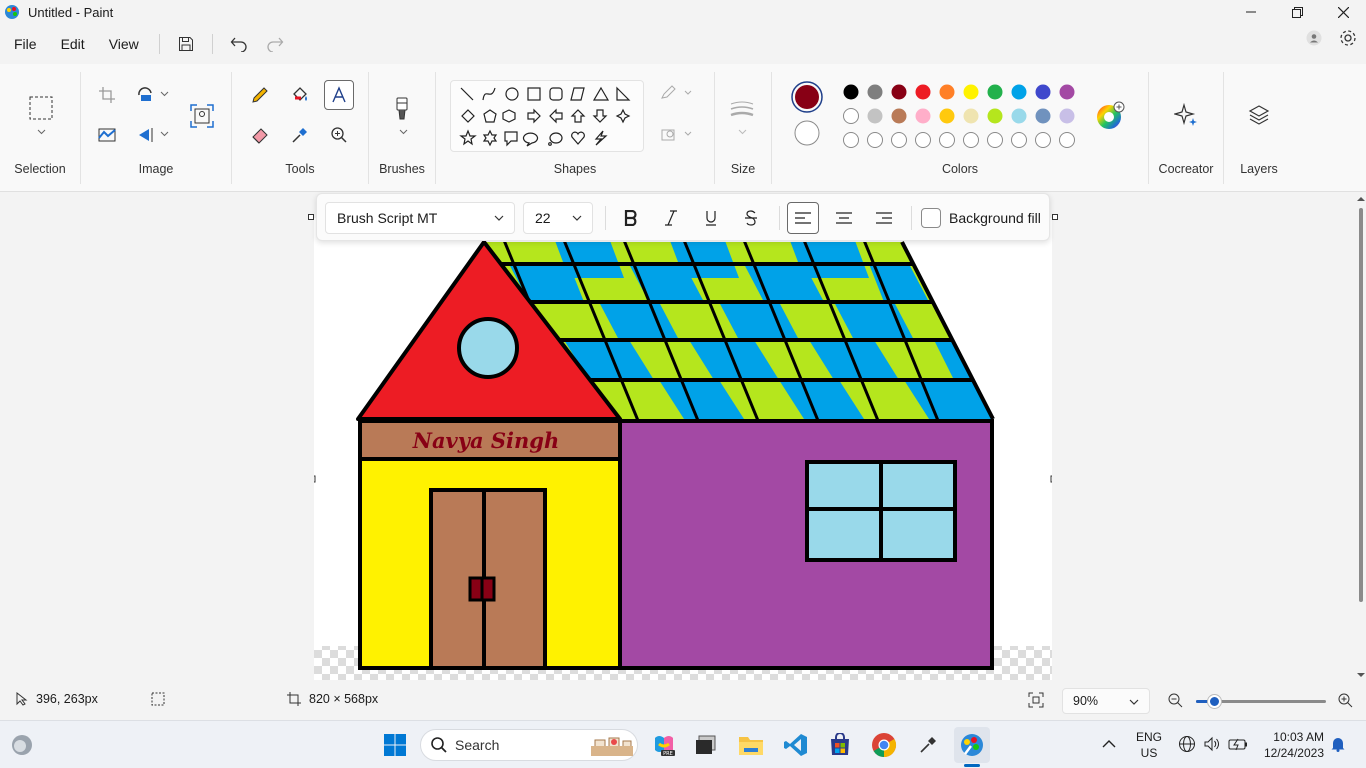  Describe the element at coordinates (509, 116) in the screenshot. I see `hexagon-shape-icon` at that location.